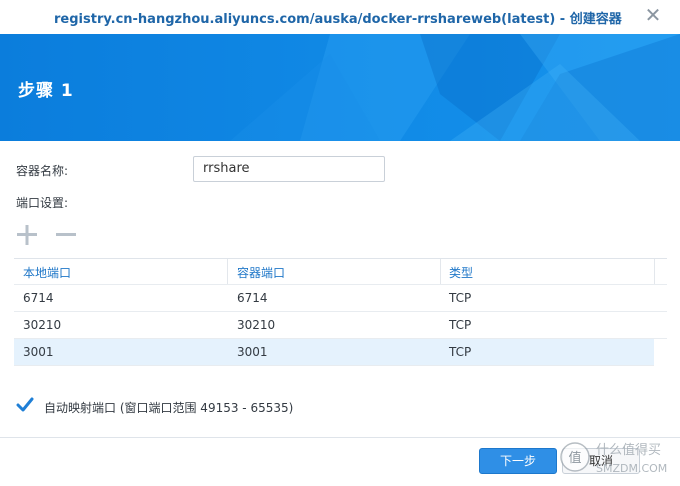 Image resolution: width=680 pixels, height=486 pixels. I want to click on auto-map-label: 自动映射端口 (窗口端口范围 49153 - 65535), so click(169, 408).